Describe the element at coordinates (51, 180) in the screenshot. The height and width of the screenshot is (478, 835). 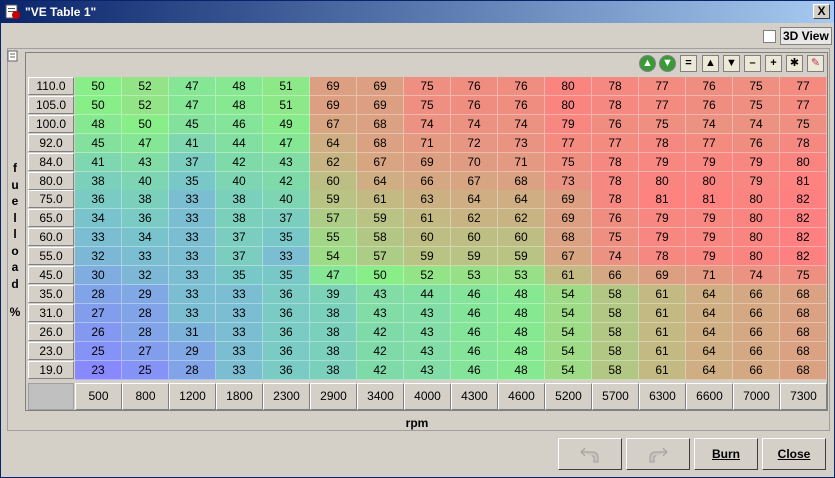
I see `y-axis-cell: 80.0` at that location.